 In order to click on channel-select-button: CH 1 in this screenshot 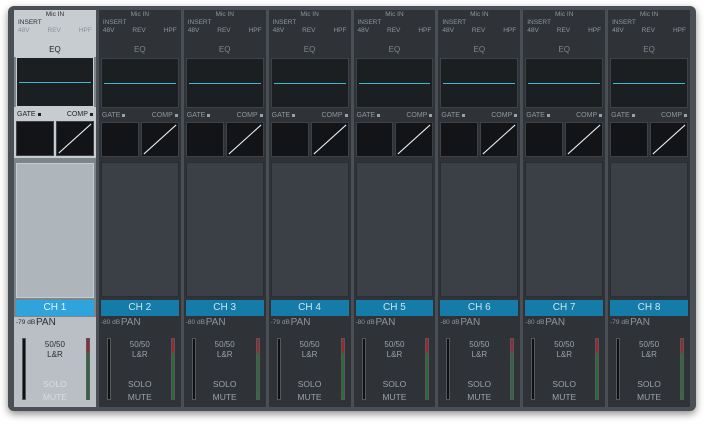, I will do `click(55, 308)`.